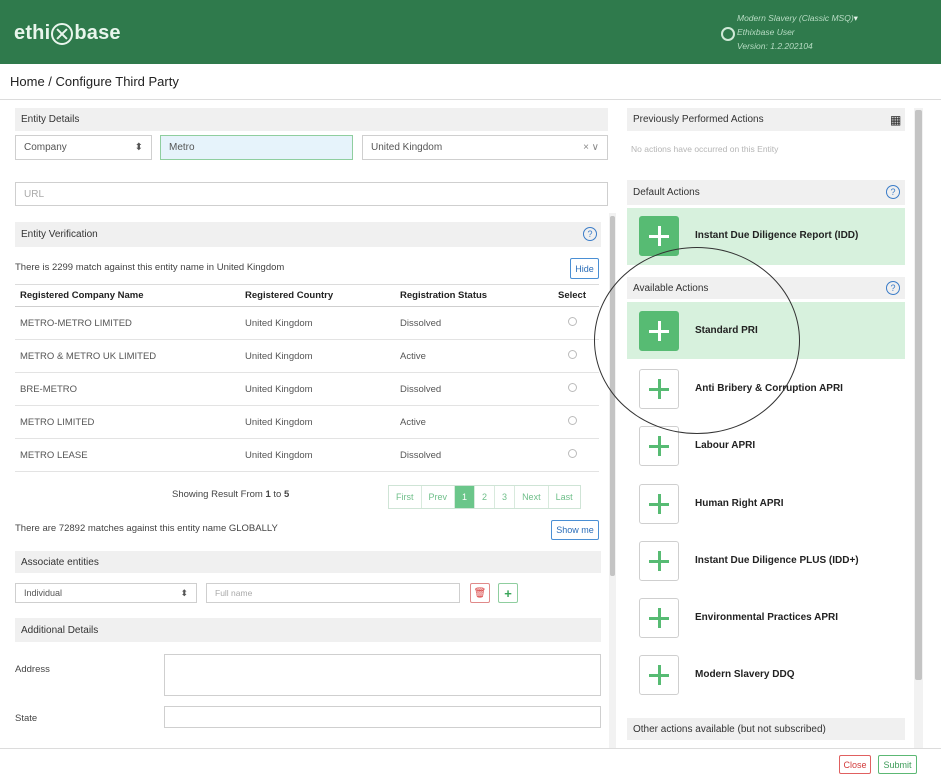  I want to click on logo-x-icon, so click(62, 33).